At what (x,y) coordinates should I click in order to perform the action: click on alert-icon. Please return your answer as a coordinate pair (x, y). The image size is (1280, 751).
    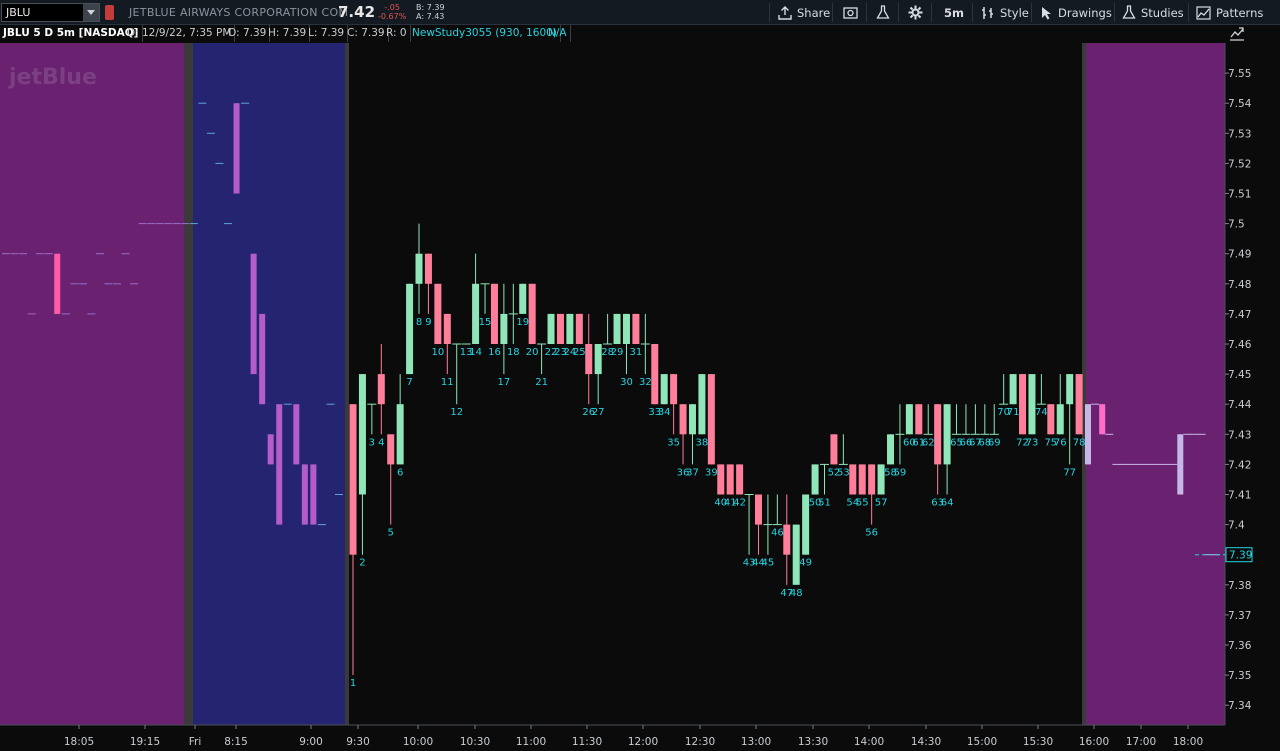
    Looking at the image, I should click on (109, 12).